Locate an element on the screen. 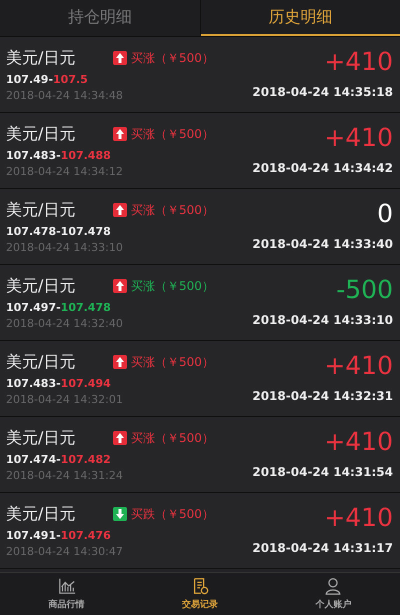  person-icon is located at coordinates (333, 586).